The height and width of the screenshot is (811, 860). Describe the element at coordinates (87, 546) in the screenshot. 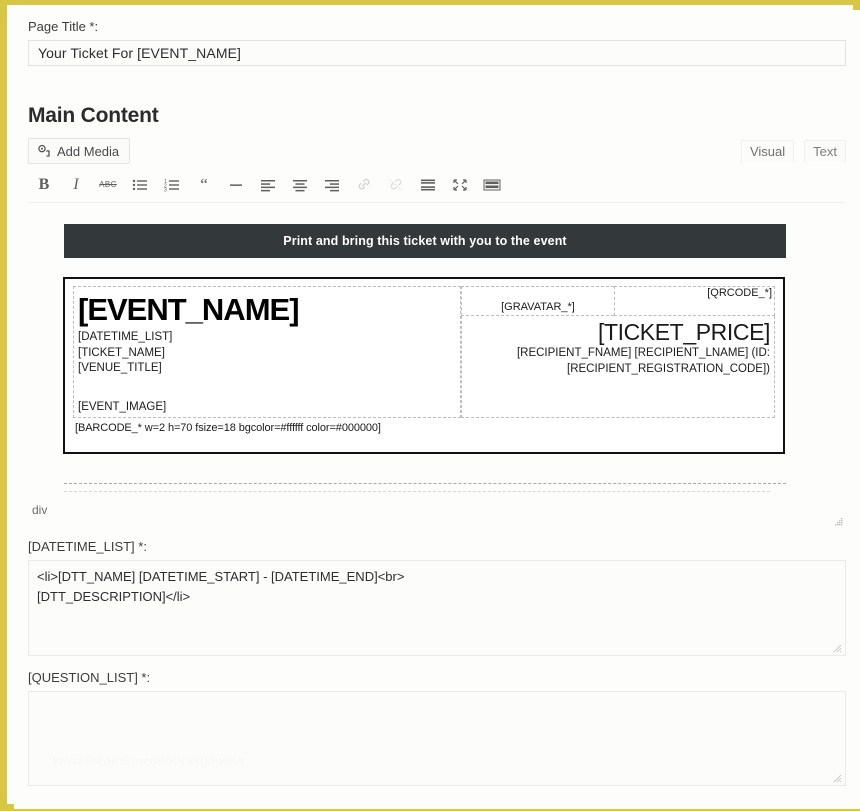

I see `datetime-list-label: [DATETIME_LIST] *:` at that location.